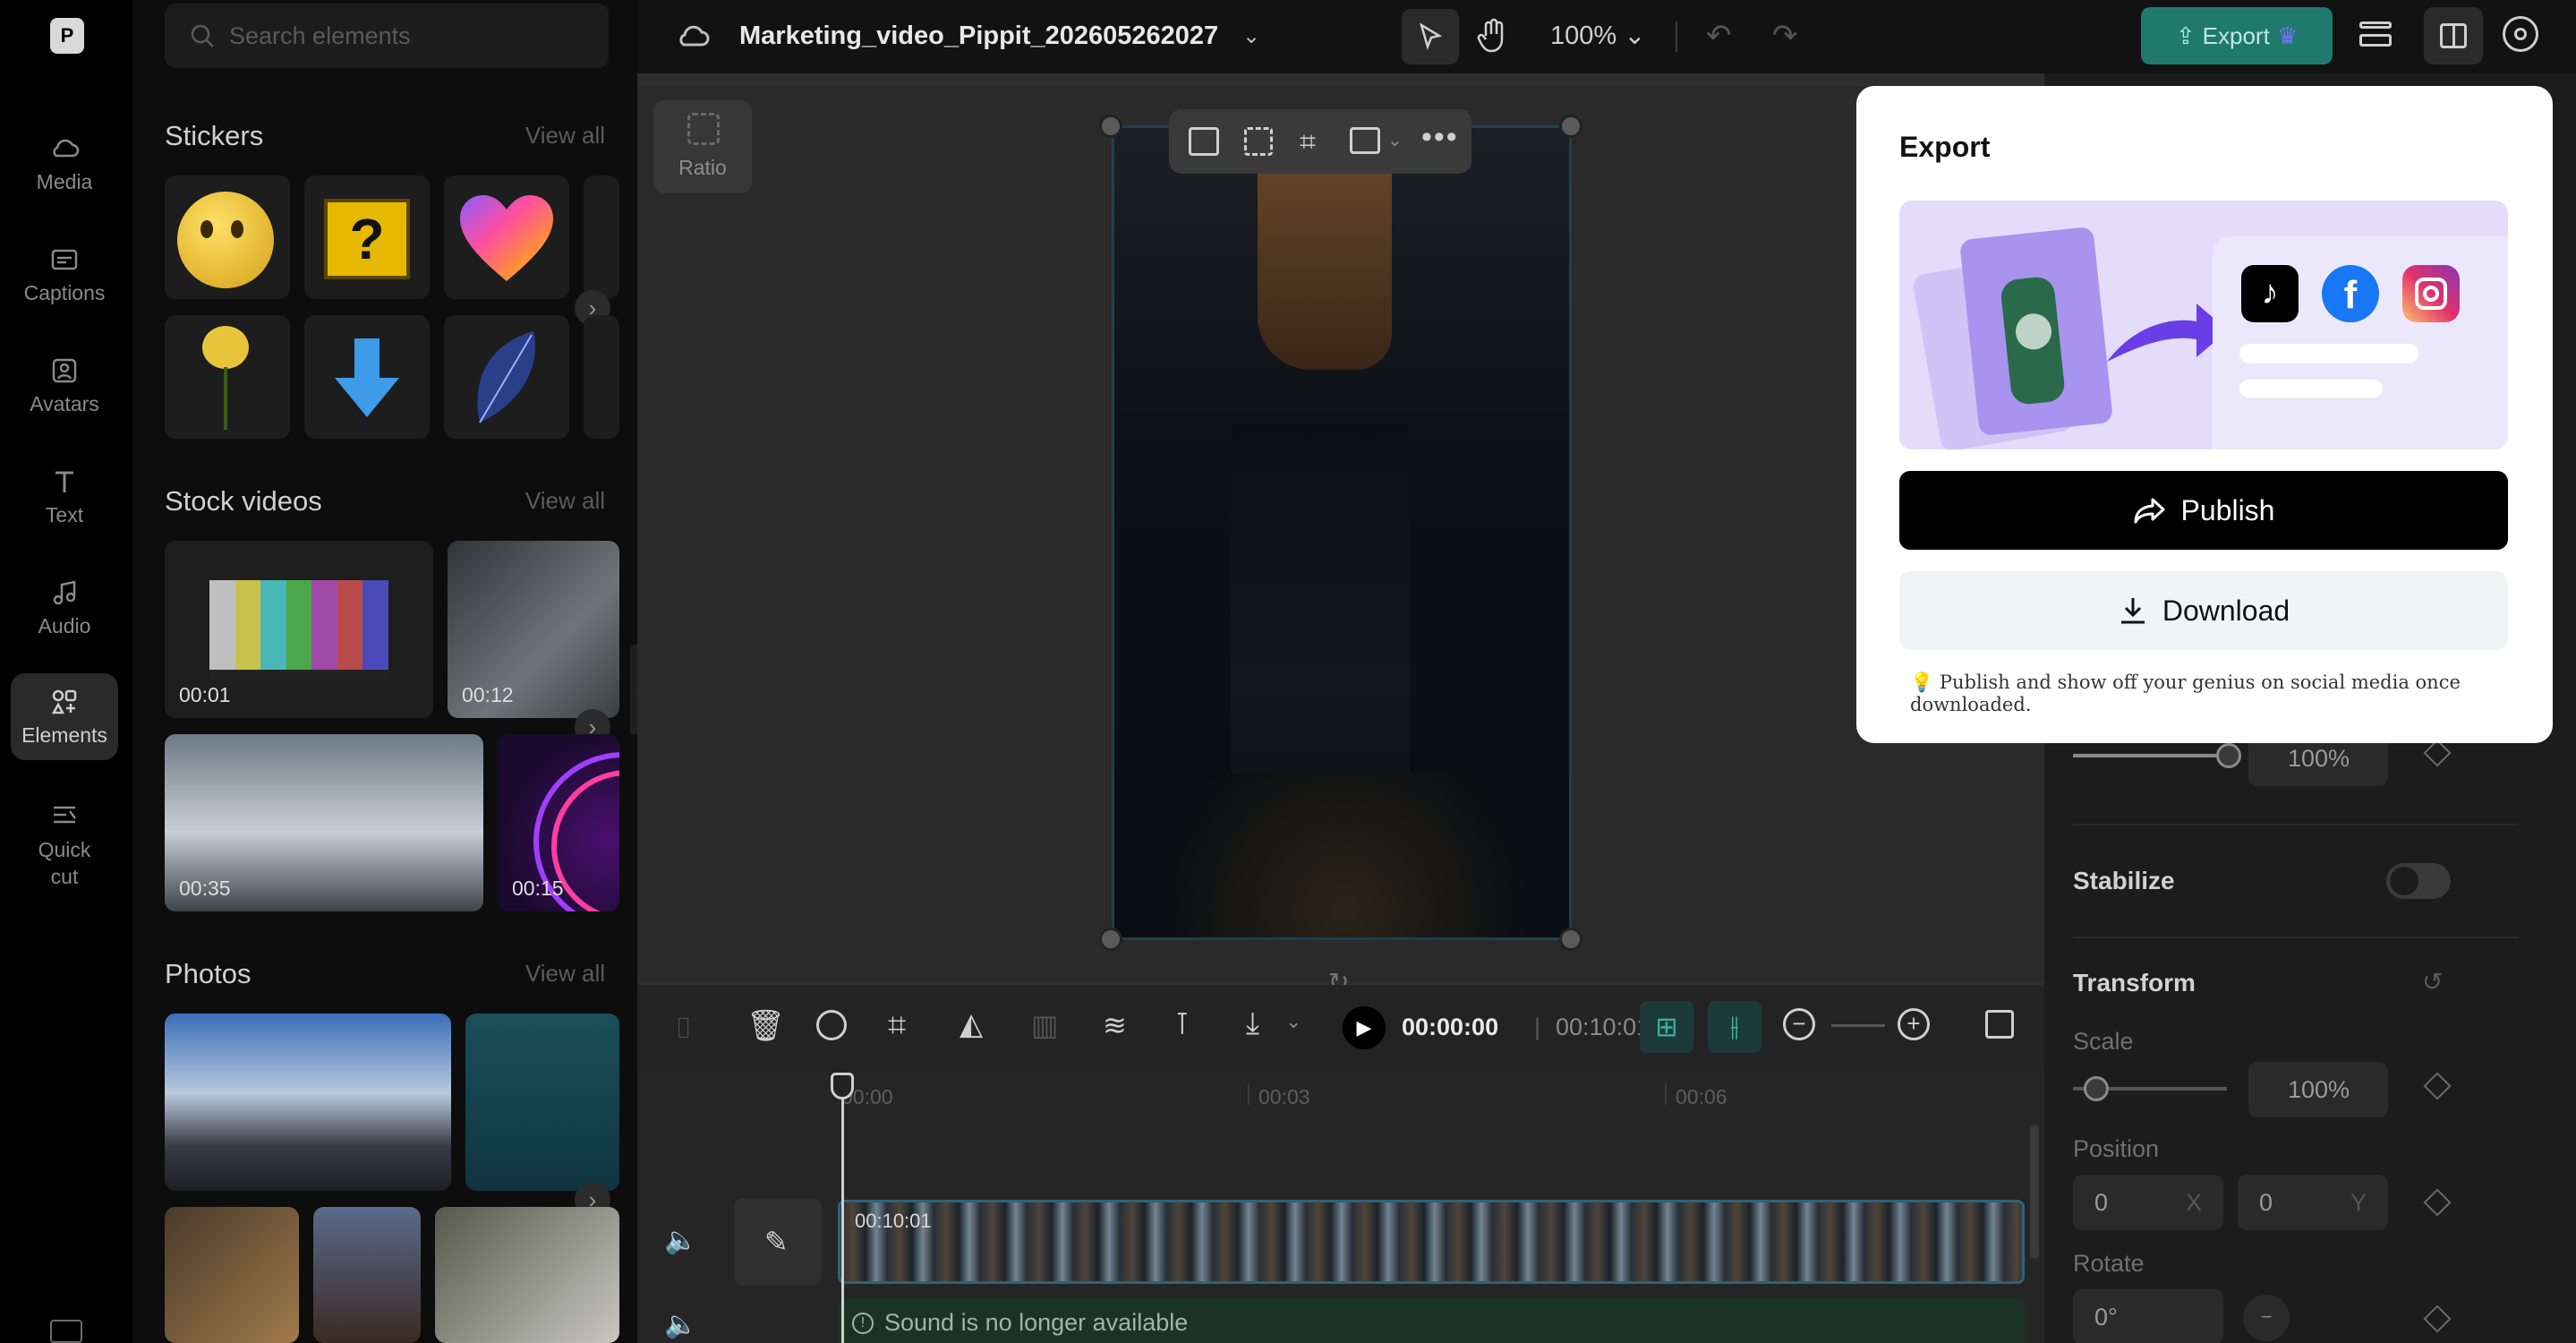 This screenshot has height=1343, width=2576. Describe the element at coordinates (64, 163) in the screenshot. I see `rail-item-media: Media` at that location.